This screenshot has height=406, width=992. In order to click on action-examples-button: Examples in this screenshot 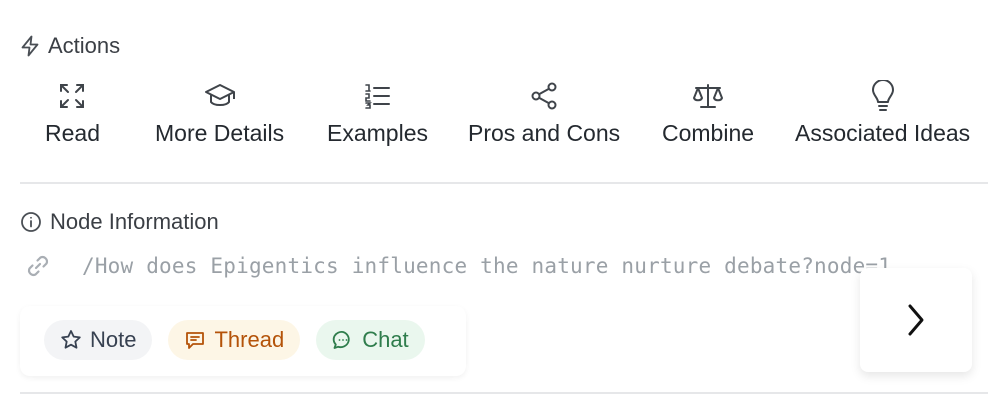, I will do `click(377, 113)`.